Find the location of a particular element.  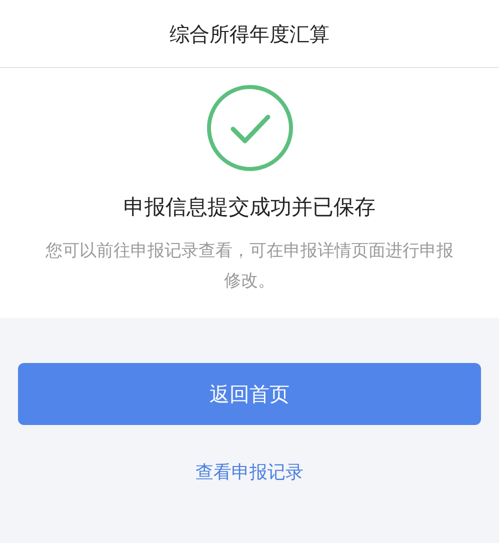

success-description: 您可以前往申报记录查看，可在申报详情页面进行申报修改。 is located at coordinates (249, 266).